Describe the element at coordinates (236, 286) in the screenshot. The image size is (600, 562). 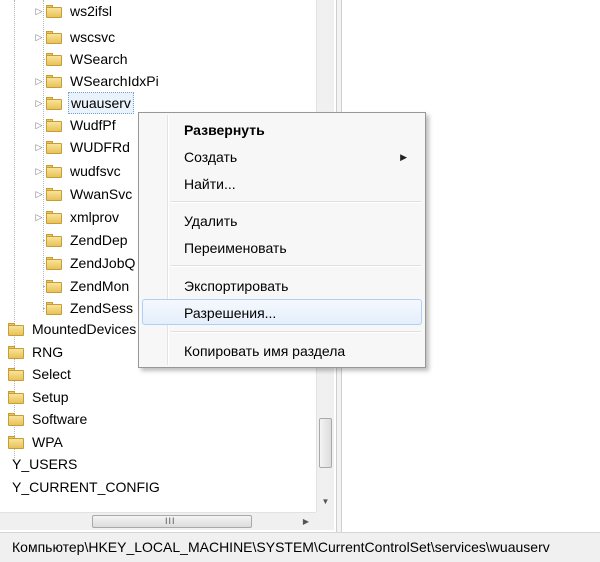
I see `menu-item-label: Экспортировать` at that location.